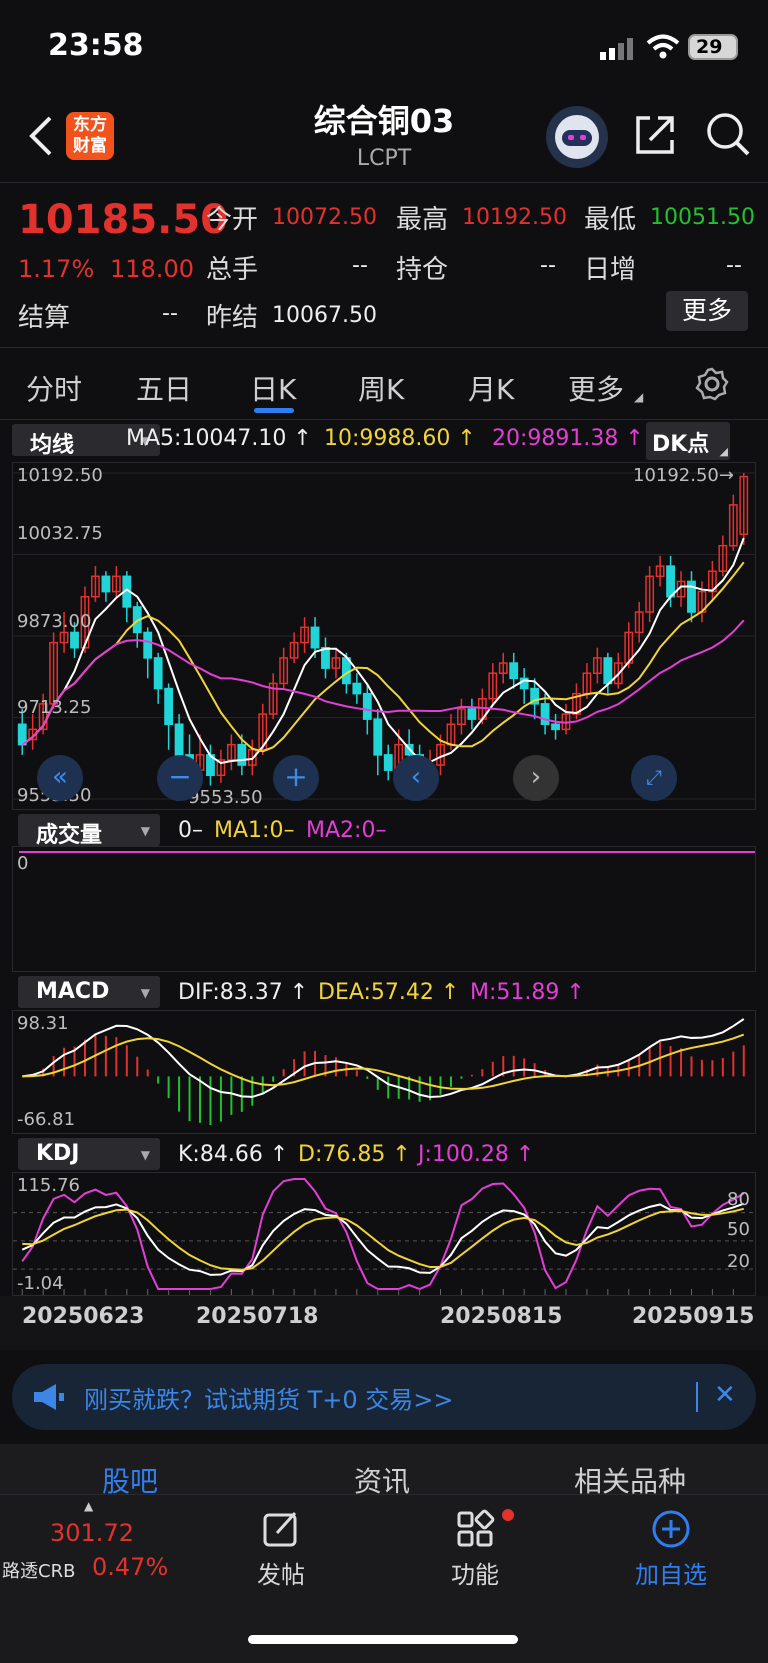  What do you see at coordinates (92, 1533) in the screenshot?
I see `index-value: 301.72` at bounding box center [92, 1533].